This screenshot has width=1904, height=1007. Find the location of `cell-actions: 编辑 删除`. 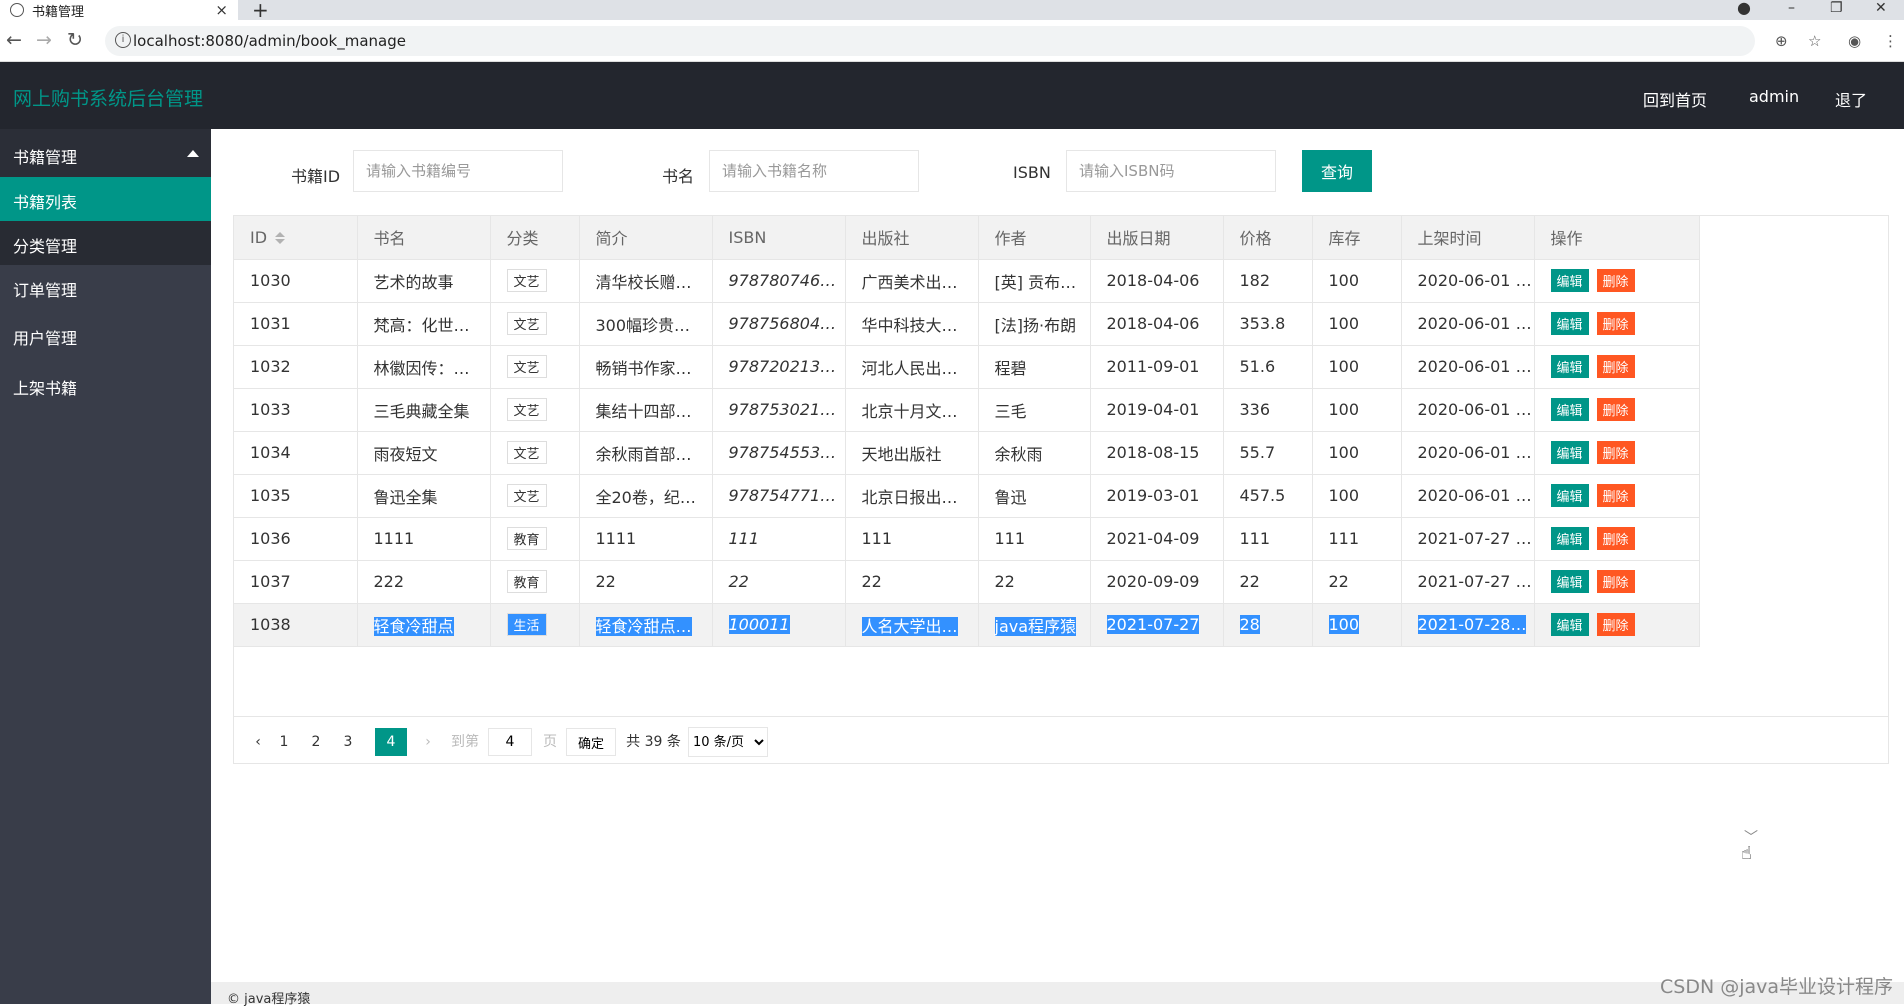

cell-actions: 编辑 删除 is located at coordinates (1617, 324).